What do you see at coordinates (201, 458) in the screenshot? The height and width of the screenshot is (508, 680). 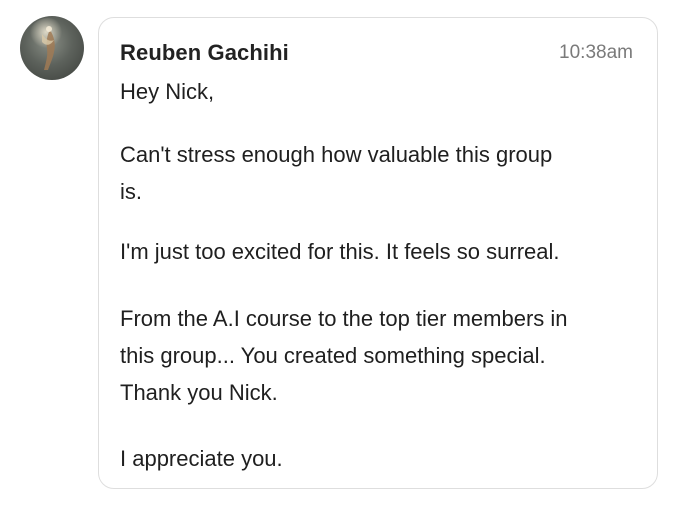 I see `message-line: I appreciate you.` at bounding box center [201, 458].